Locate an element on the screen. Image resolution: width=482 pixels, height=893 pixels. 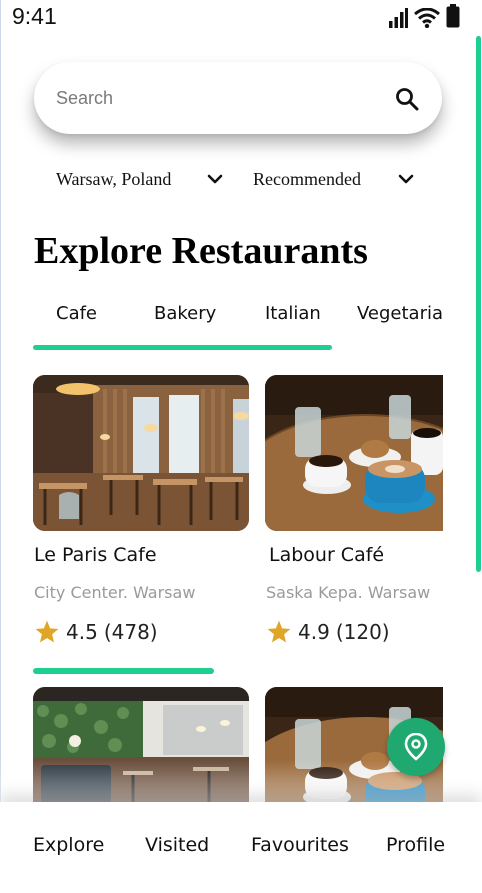
category-tabs: Cafe Bakery Italian Vegetarian is located at coordinates (221, 316).